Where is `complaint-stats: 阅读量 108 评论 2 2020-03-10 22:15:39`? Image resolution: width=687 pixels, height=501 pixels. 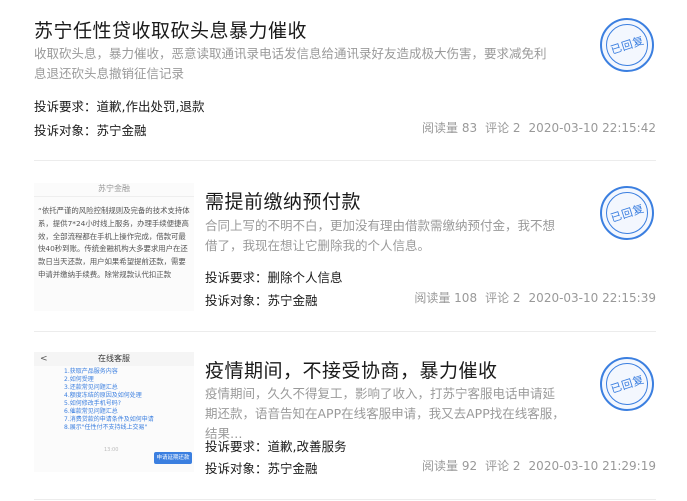
complaint-stats: 阅读量 108 评论 2 2020-03-10 22:15:39 is located at coordinates (531, 297).